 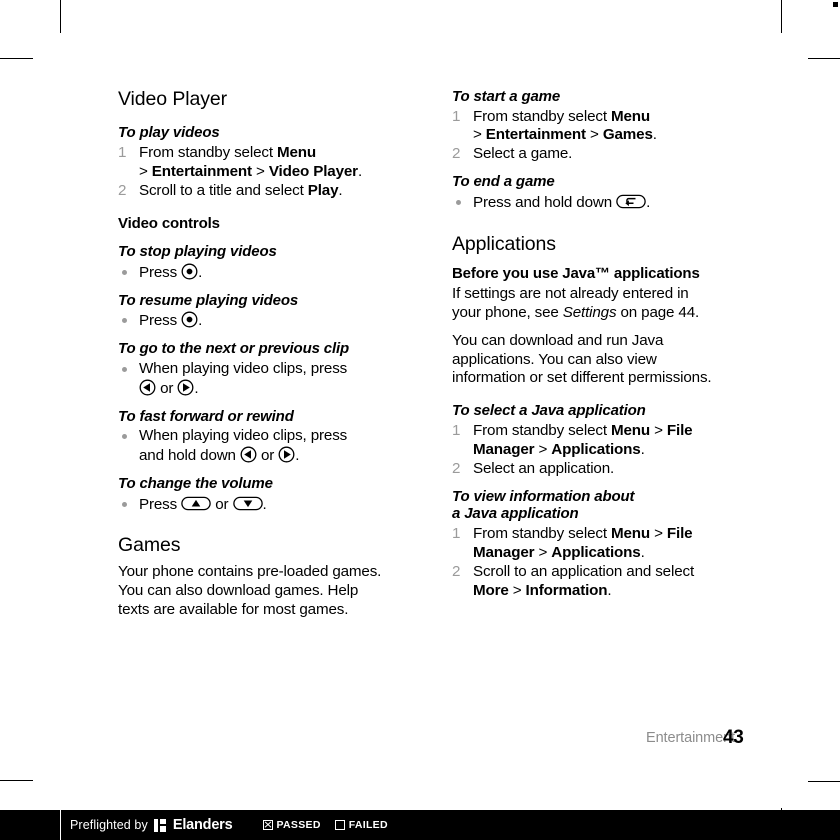 What do you see at coordinates (169, 133) in the screenshot?
I see `task-heading-play-videos: To play videos` at bounding box center [169, 133].